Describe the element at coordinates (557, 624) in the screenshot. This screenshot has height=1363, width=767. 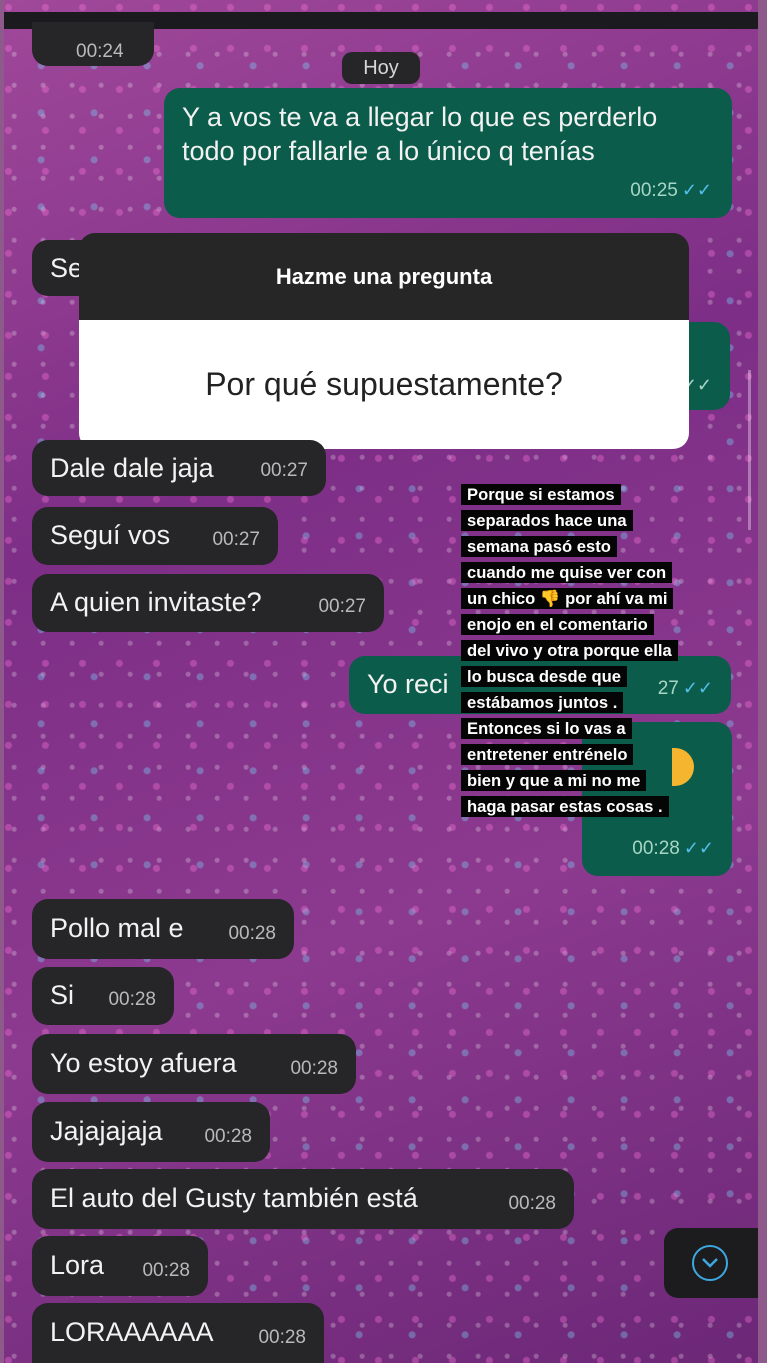
I see `caption-line: enojo en el comentario` at that location.